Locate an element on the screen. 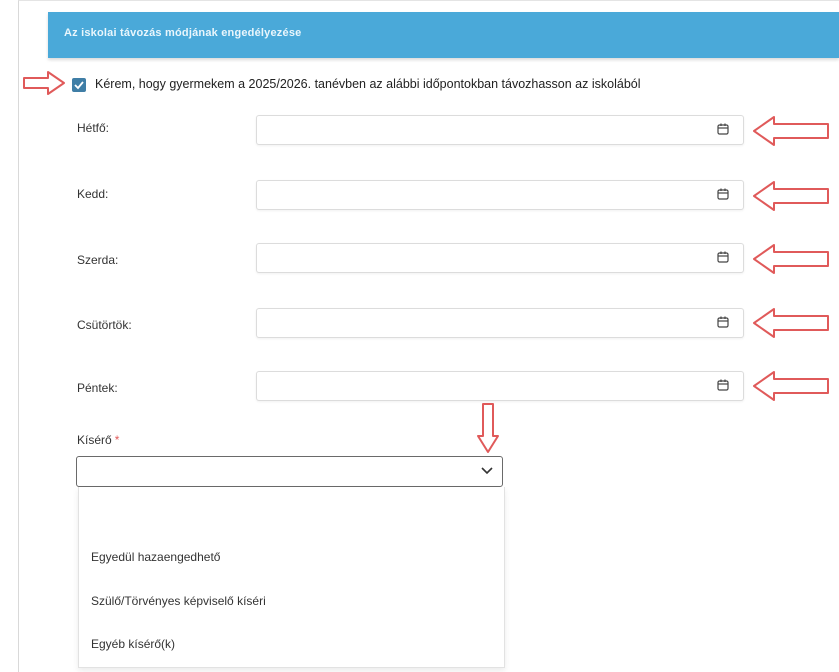 This screenshot has height=672, width=839. monday-time-input is located at coordinates (500, 130).